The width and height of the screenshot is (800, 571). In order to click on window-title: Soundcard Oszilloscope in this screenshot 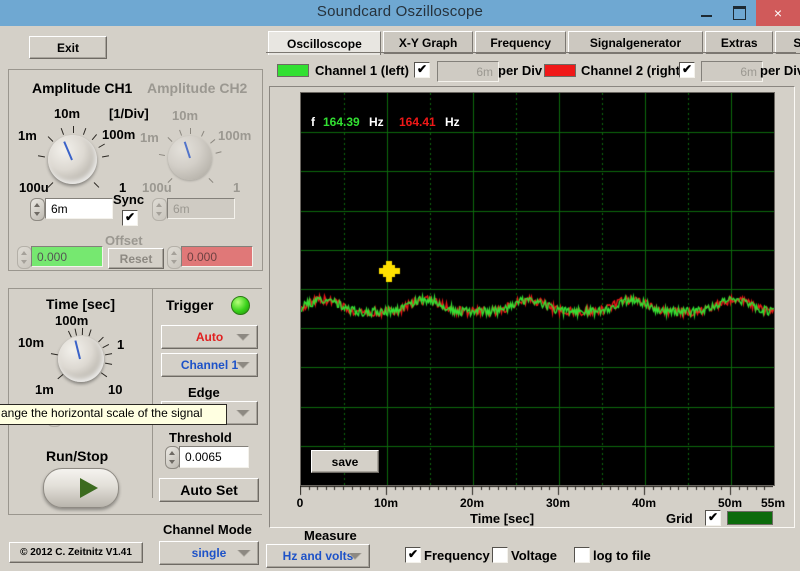, I will do `click(400, 11)`.